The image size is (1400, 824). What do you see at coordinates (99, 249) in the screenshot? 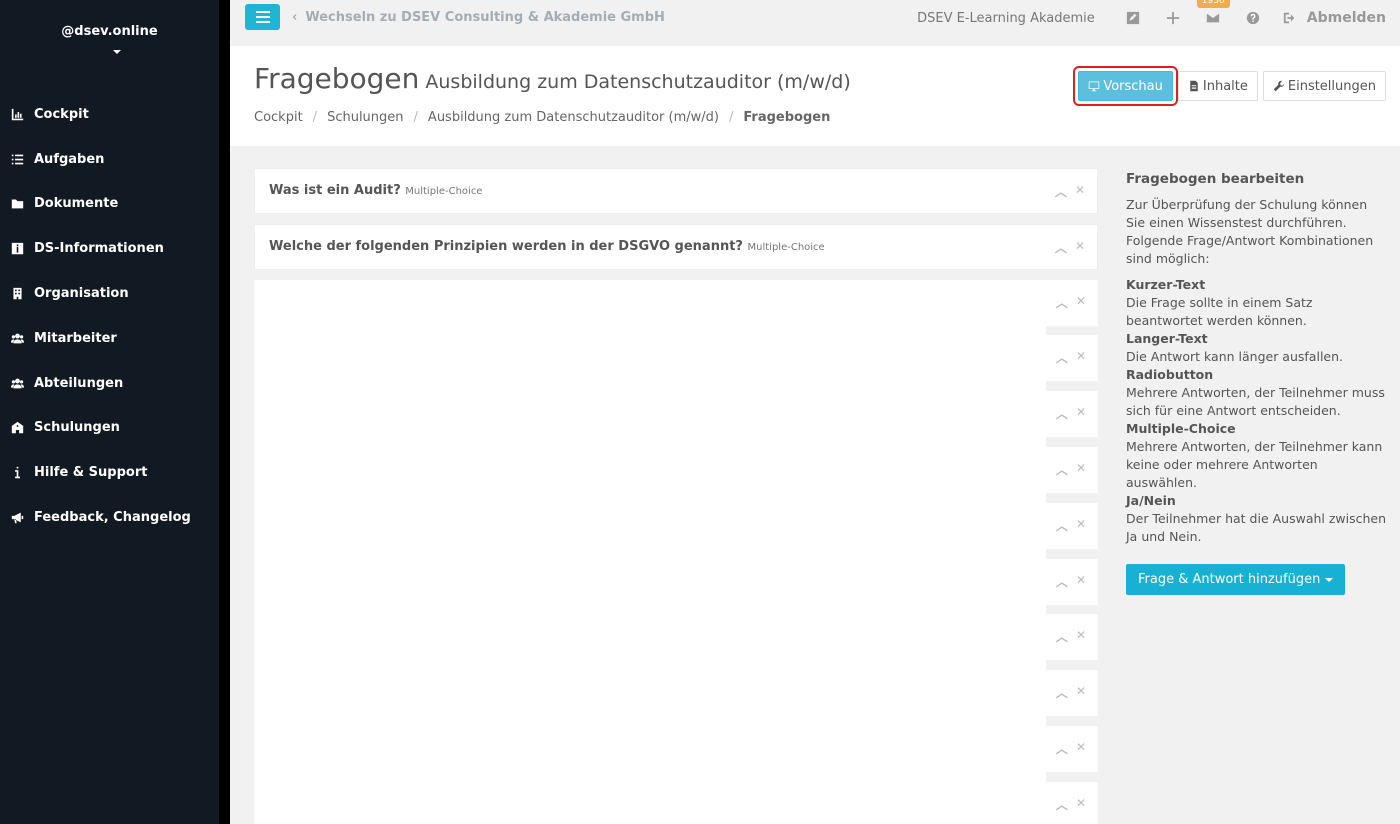
I see `sidebar-item-label: DS-Informationen` at bounding box center [99, 249].